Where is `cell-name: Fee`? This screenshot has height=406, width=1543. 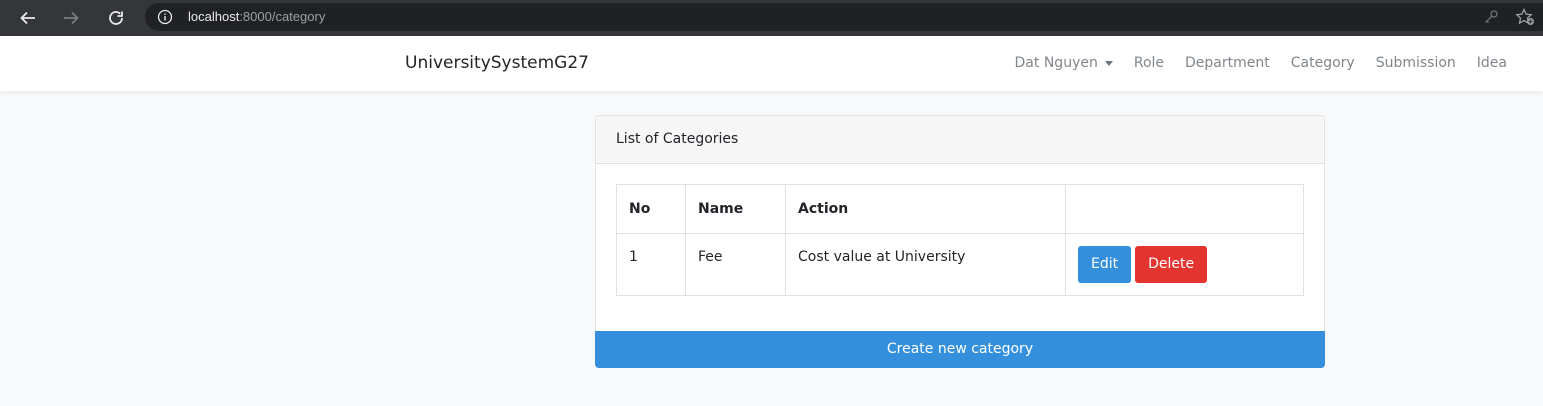
cell-name: Fee is located at coordinates (735, 264).